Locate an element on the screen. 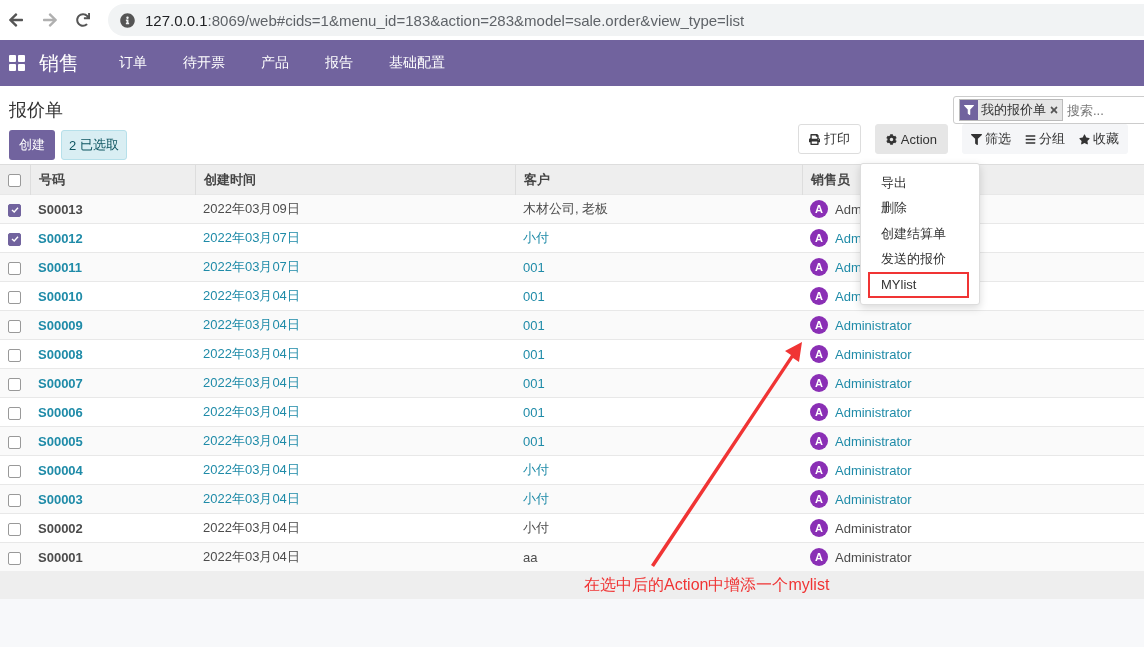  page-title: 报价单 is located at coordinates (36, 110).